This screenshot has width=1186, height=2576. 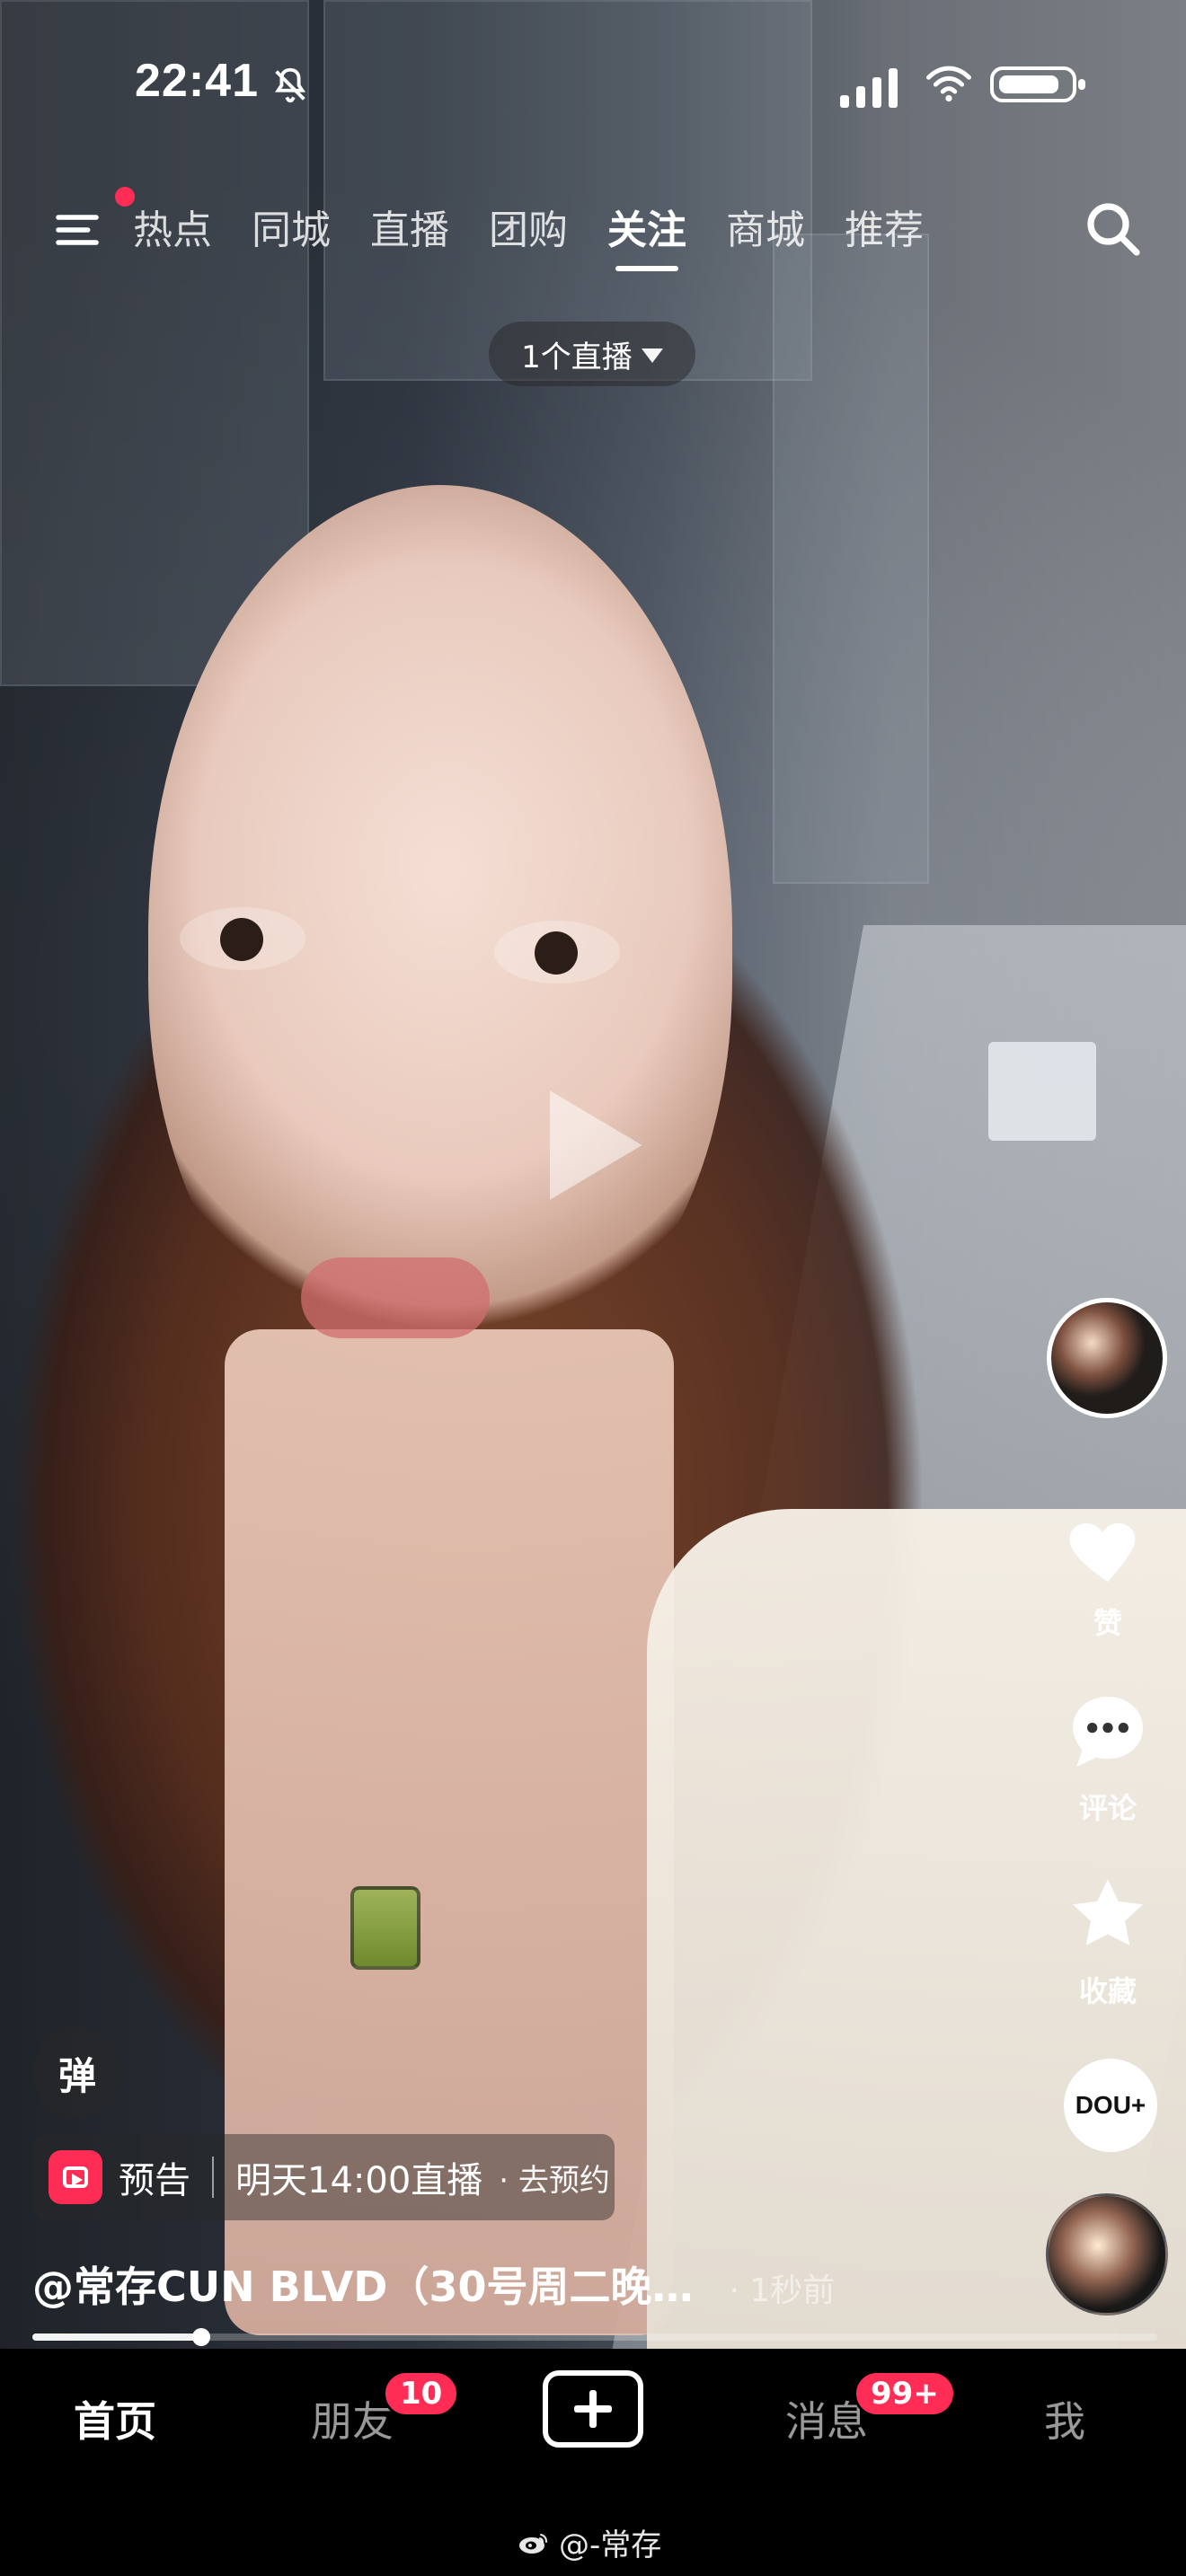 What do you see at coordinates (172, 234) in the screenshot?
I see `tab-hot: 热点` at bounding box center [172, 234].